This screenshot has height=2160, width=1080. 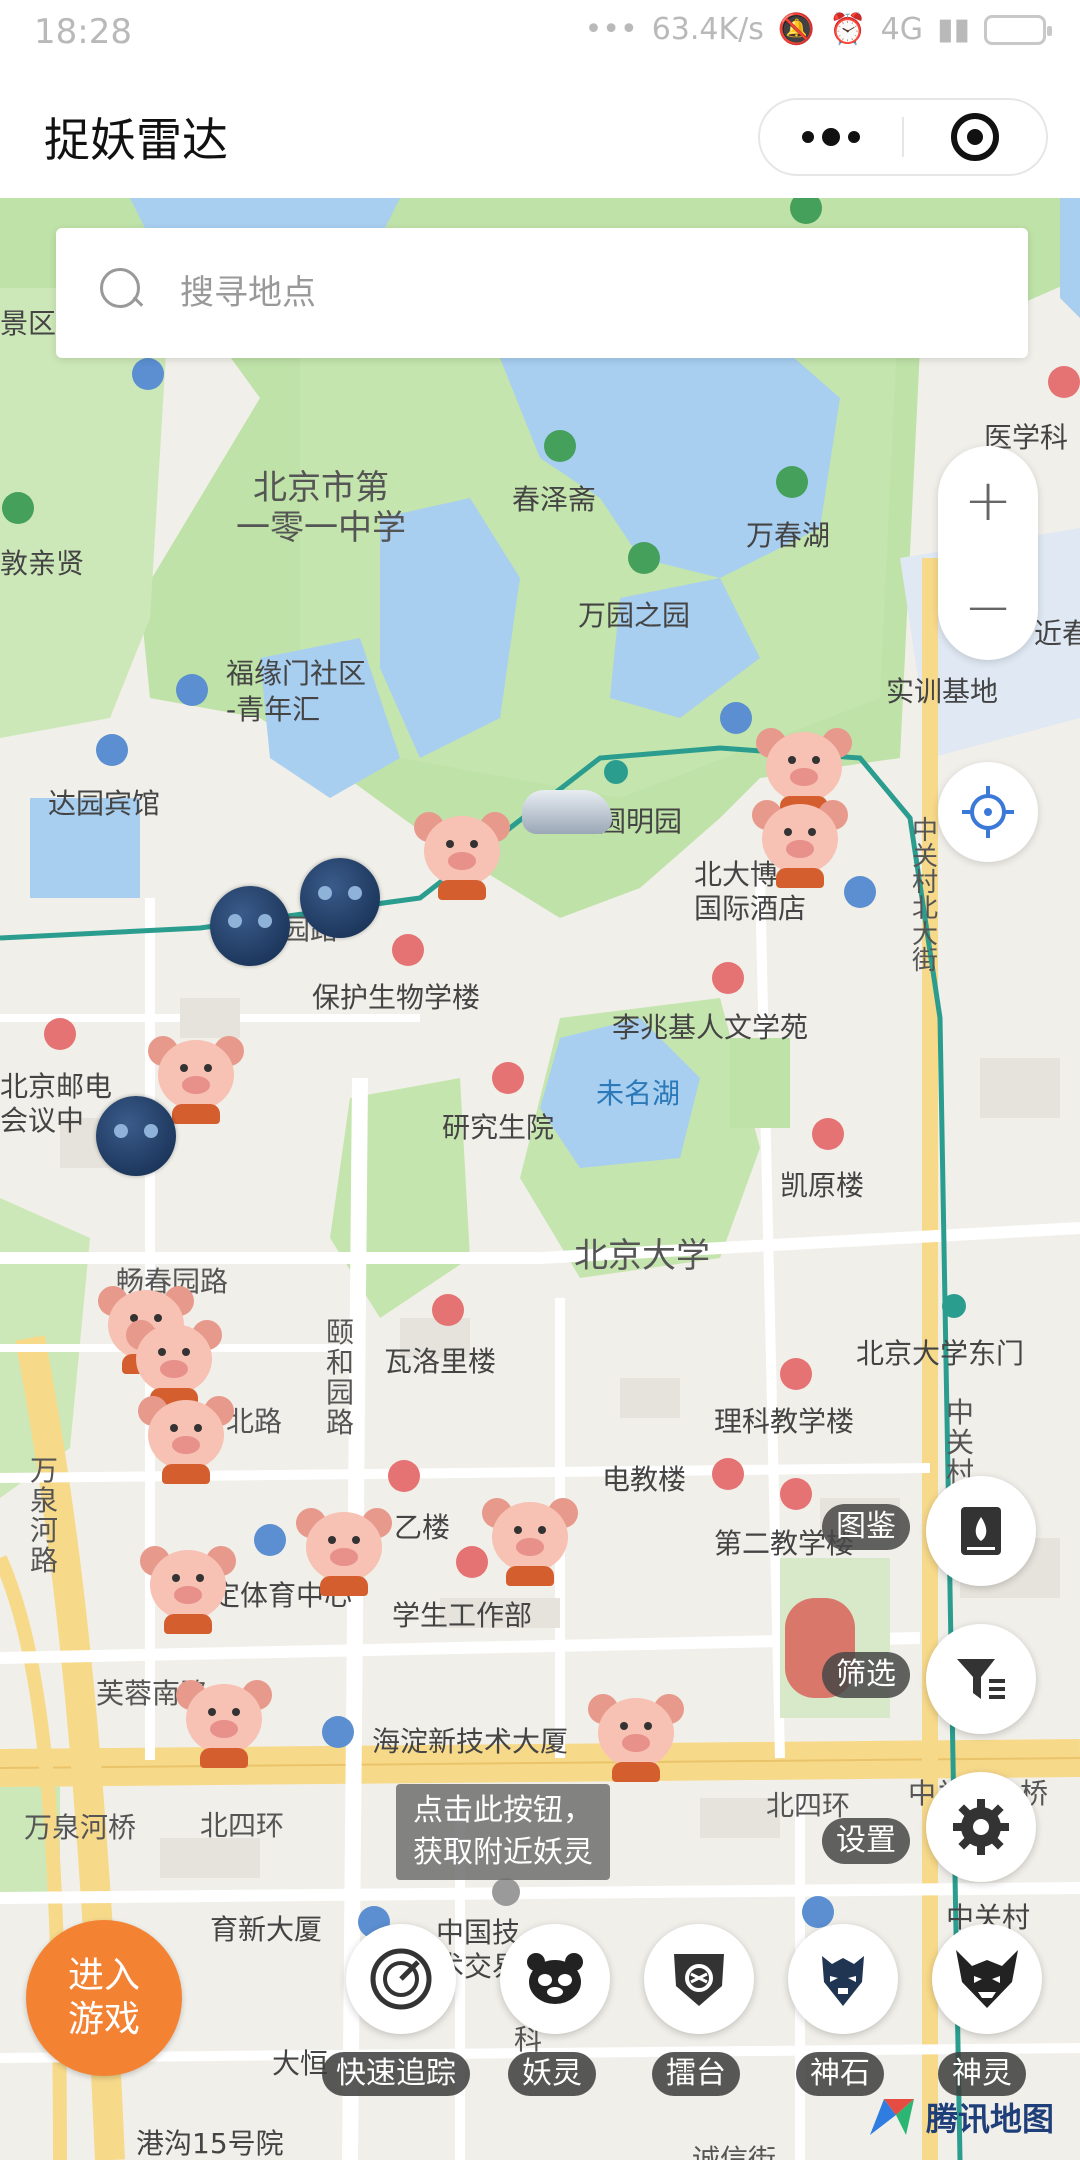 I want to click on monsters-button, so click(x=555, y=1979).